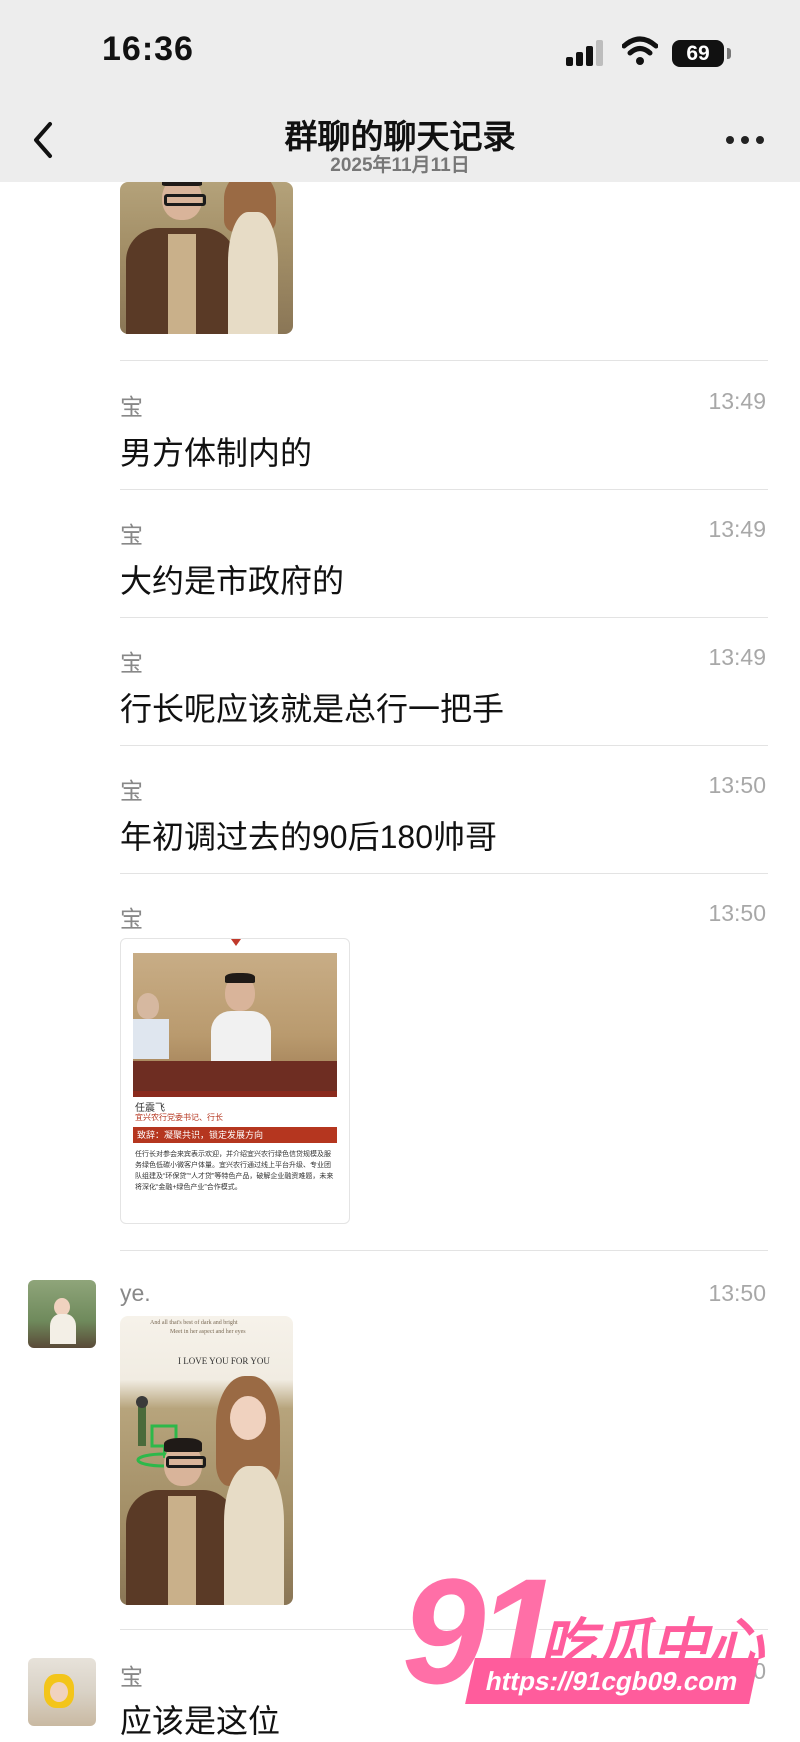  What do you see at coordinates (586, 53) in the screenshot?
I see `signal-icon` at bounding box center [586, 53].